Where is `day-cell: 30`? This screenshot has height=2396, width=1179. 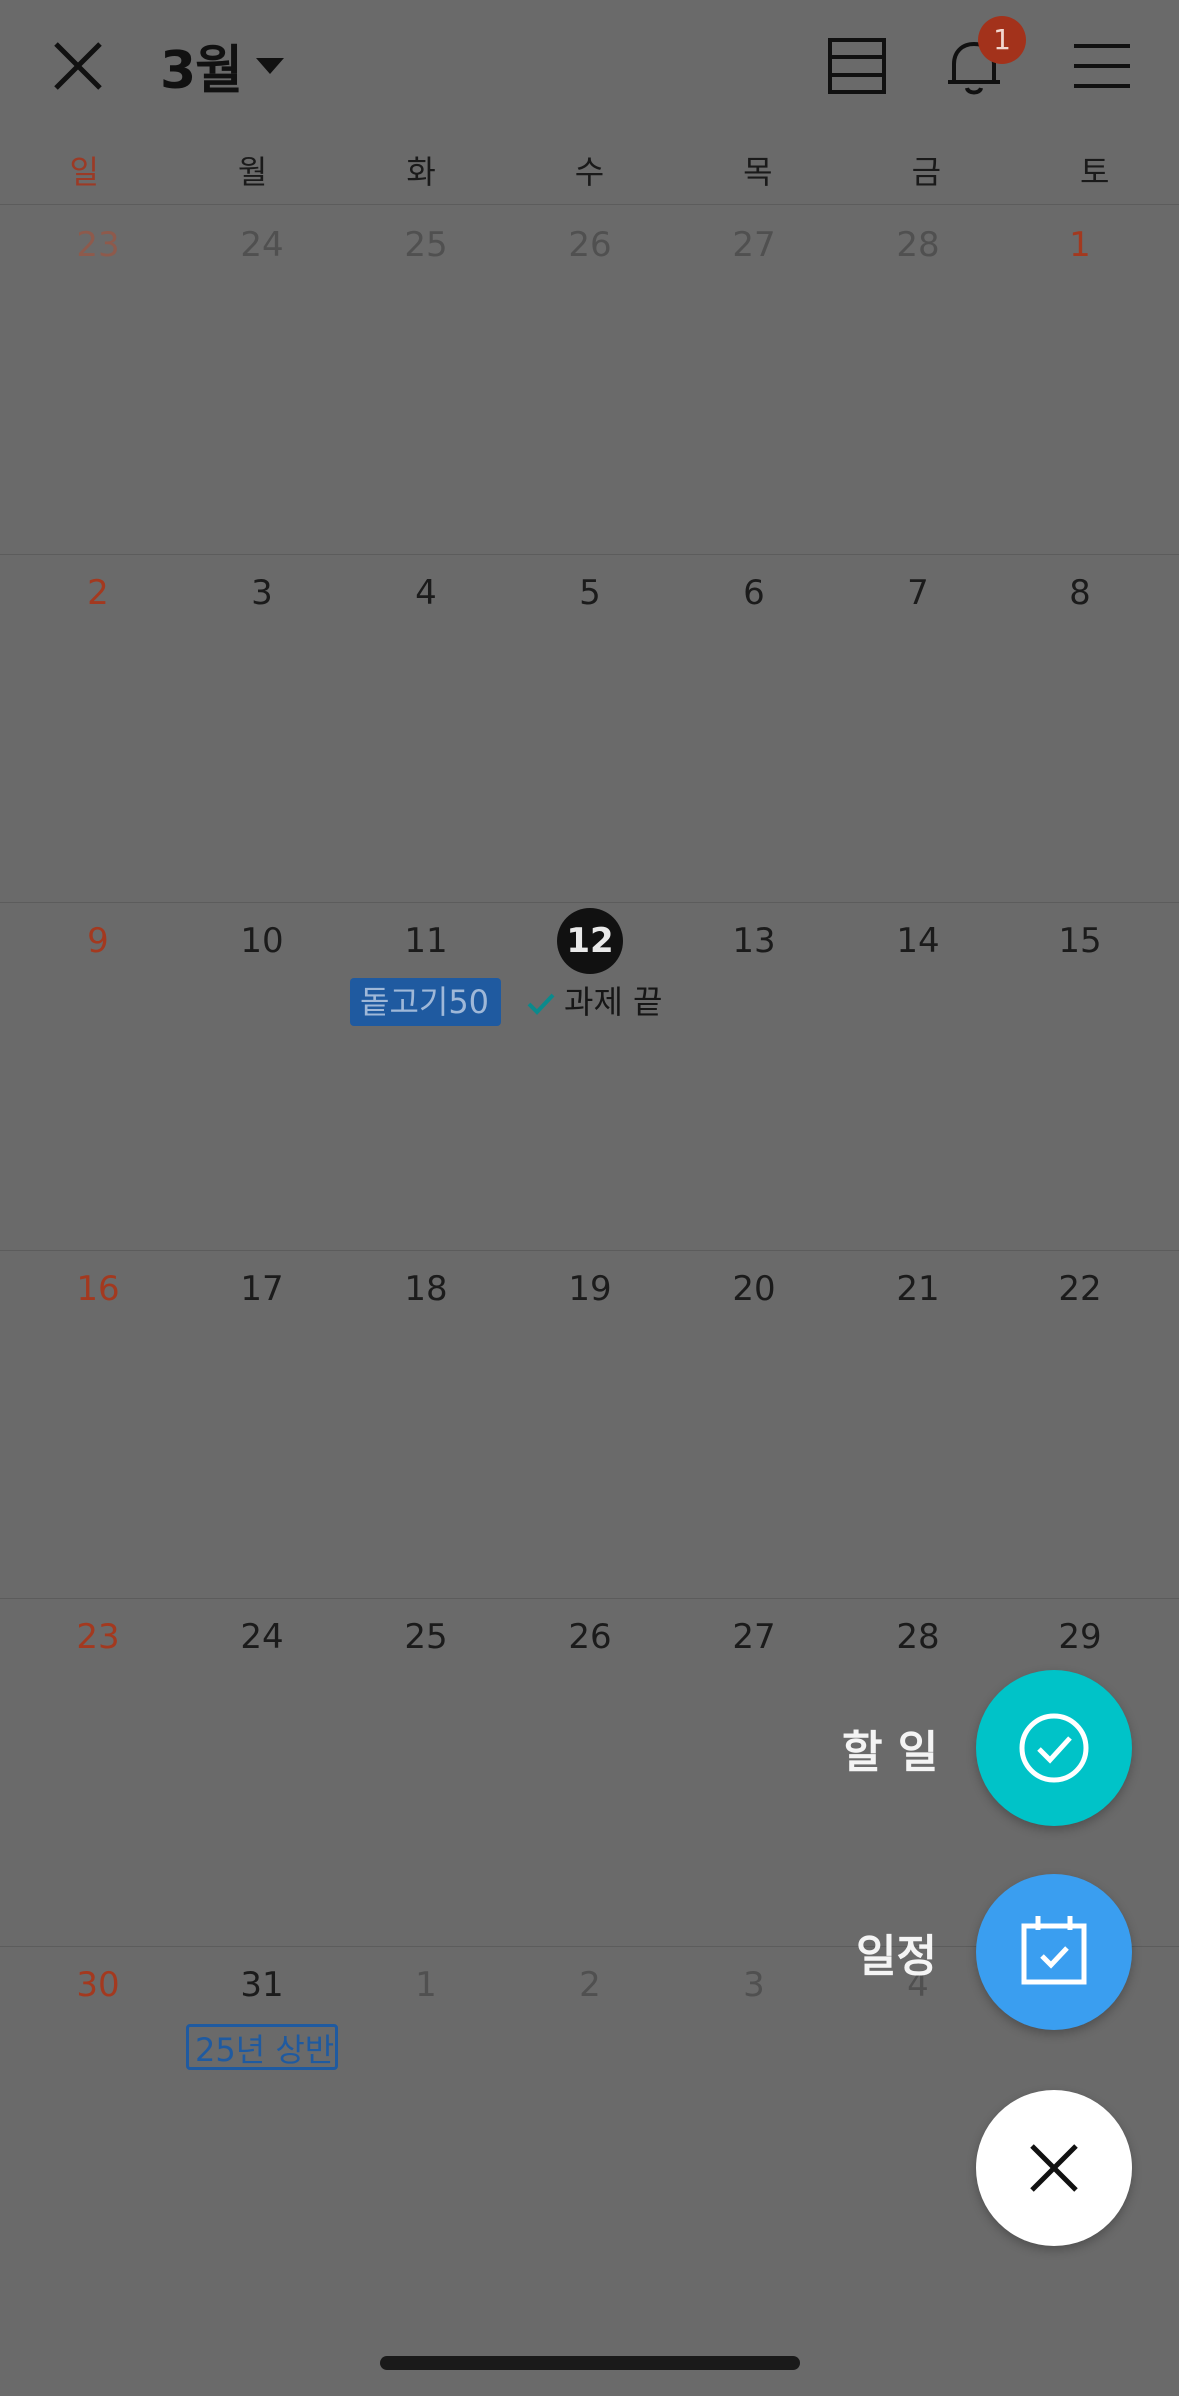
day-cell: 30 is located at coordinates (98, 1985).